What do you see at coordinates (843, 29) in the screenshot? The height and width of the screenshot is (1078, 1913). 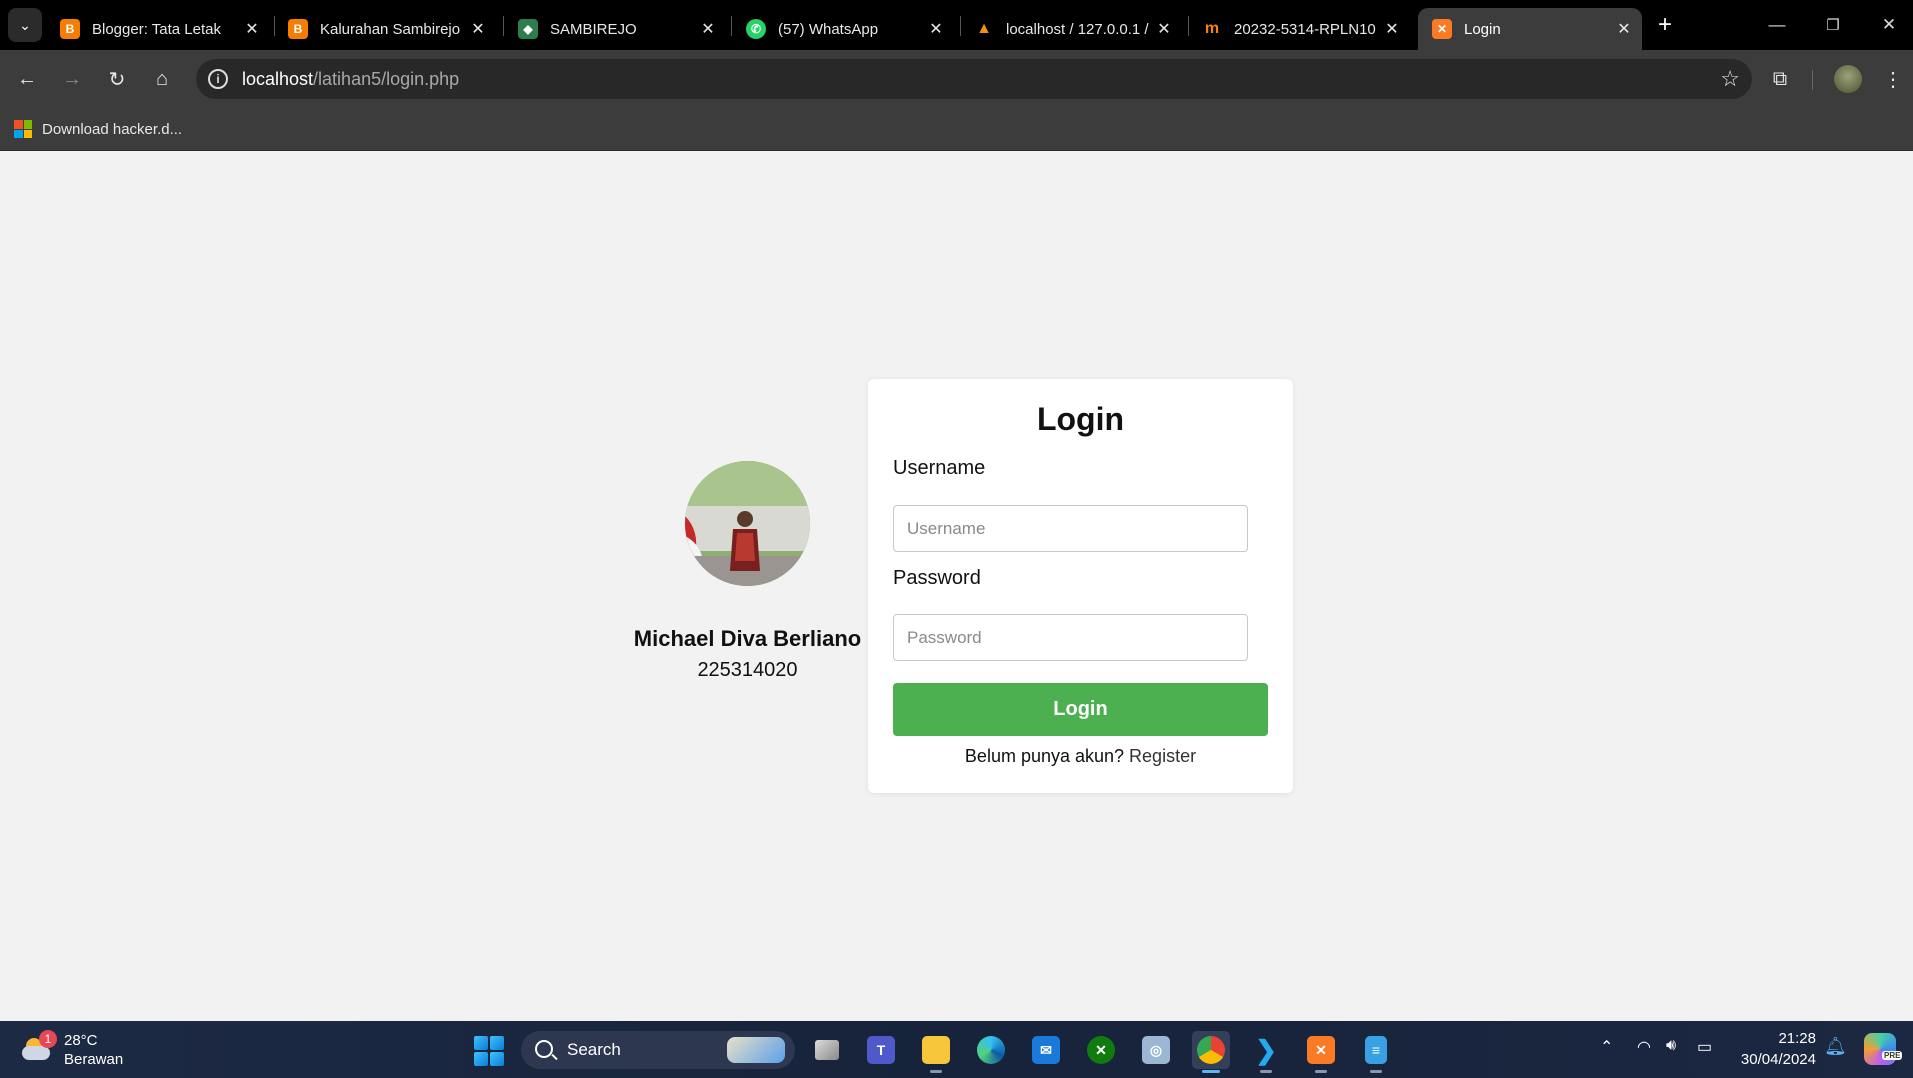 I see `tab-whatsapp: ✆ (57) WhatsApp ✕` at bounding box center [843, 29].